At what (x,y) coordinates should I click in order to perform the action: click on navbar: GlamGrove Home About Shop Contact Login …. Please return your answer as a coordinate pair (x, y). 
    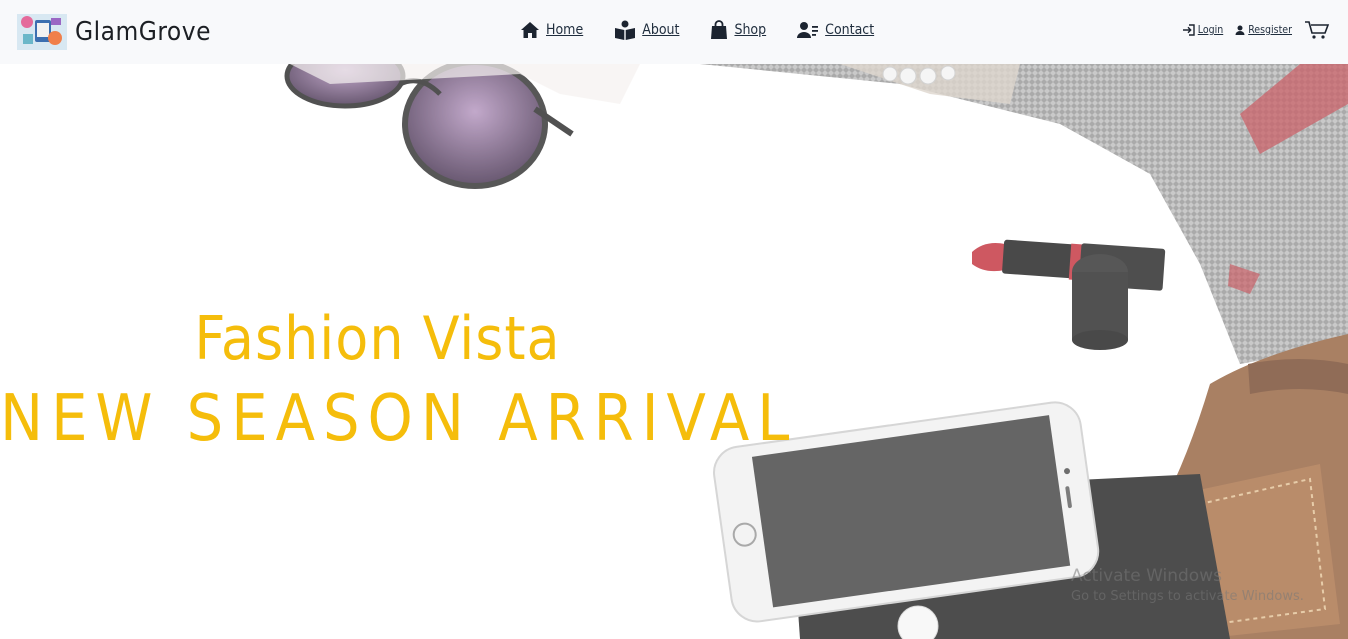
    Looking at the image, I should click on (674, 32).